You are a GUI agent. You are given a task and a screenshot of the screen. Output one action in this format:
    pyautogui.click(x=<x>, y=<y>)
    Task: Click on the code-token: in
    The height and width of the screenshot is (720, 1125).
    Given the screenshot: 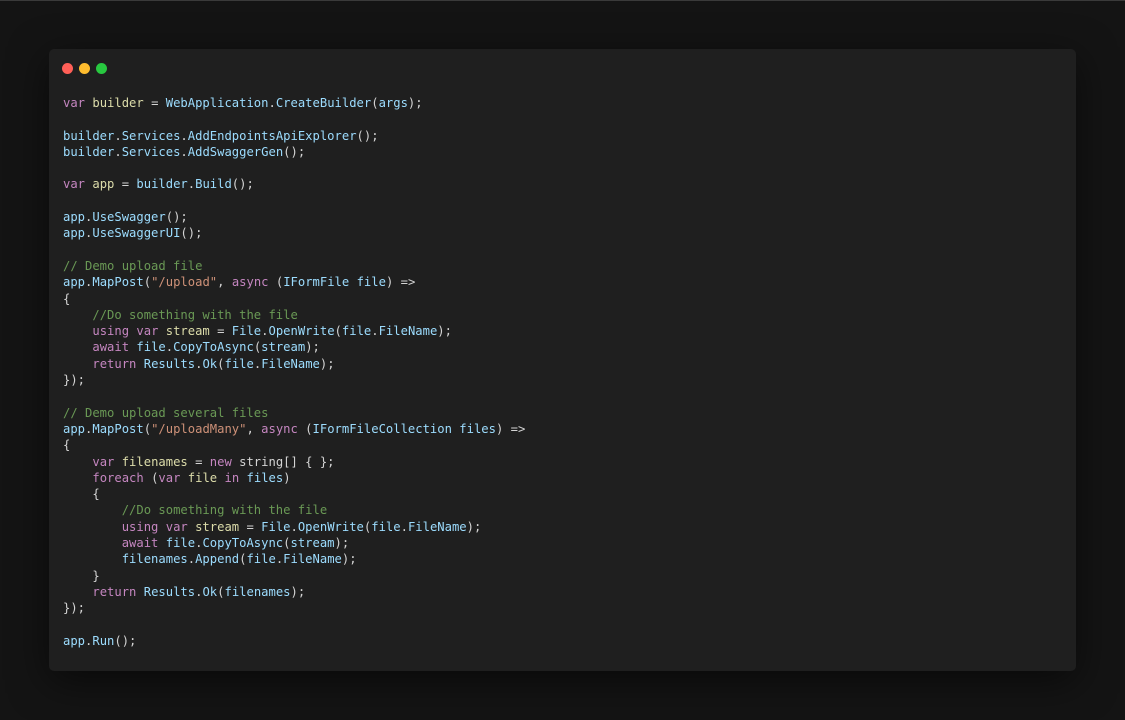 What is the action you would take?
    pyautogui.click(x=232, y=477)
    